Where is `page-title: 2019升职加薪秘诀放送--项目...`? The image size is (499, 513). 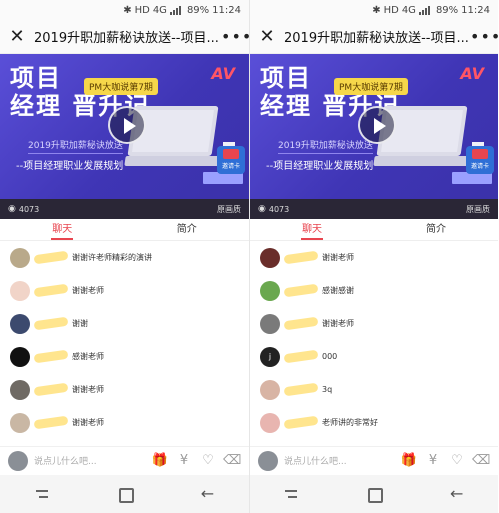
page-title: 2019升职加薪秘诀放送--项目... is located at coordinates (126, 38).